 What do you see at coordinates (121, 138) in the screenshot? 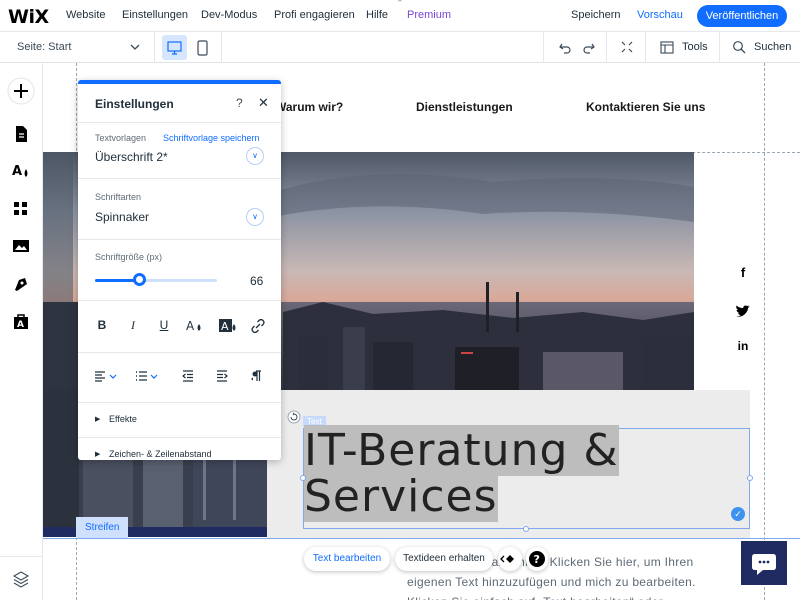
I see `themes-label: Textvorlagen` at bounding box center [121, 138].